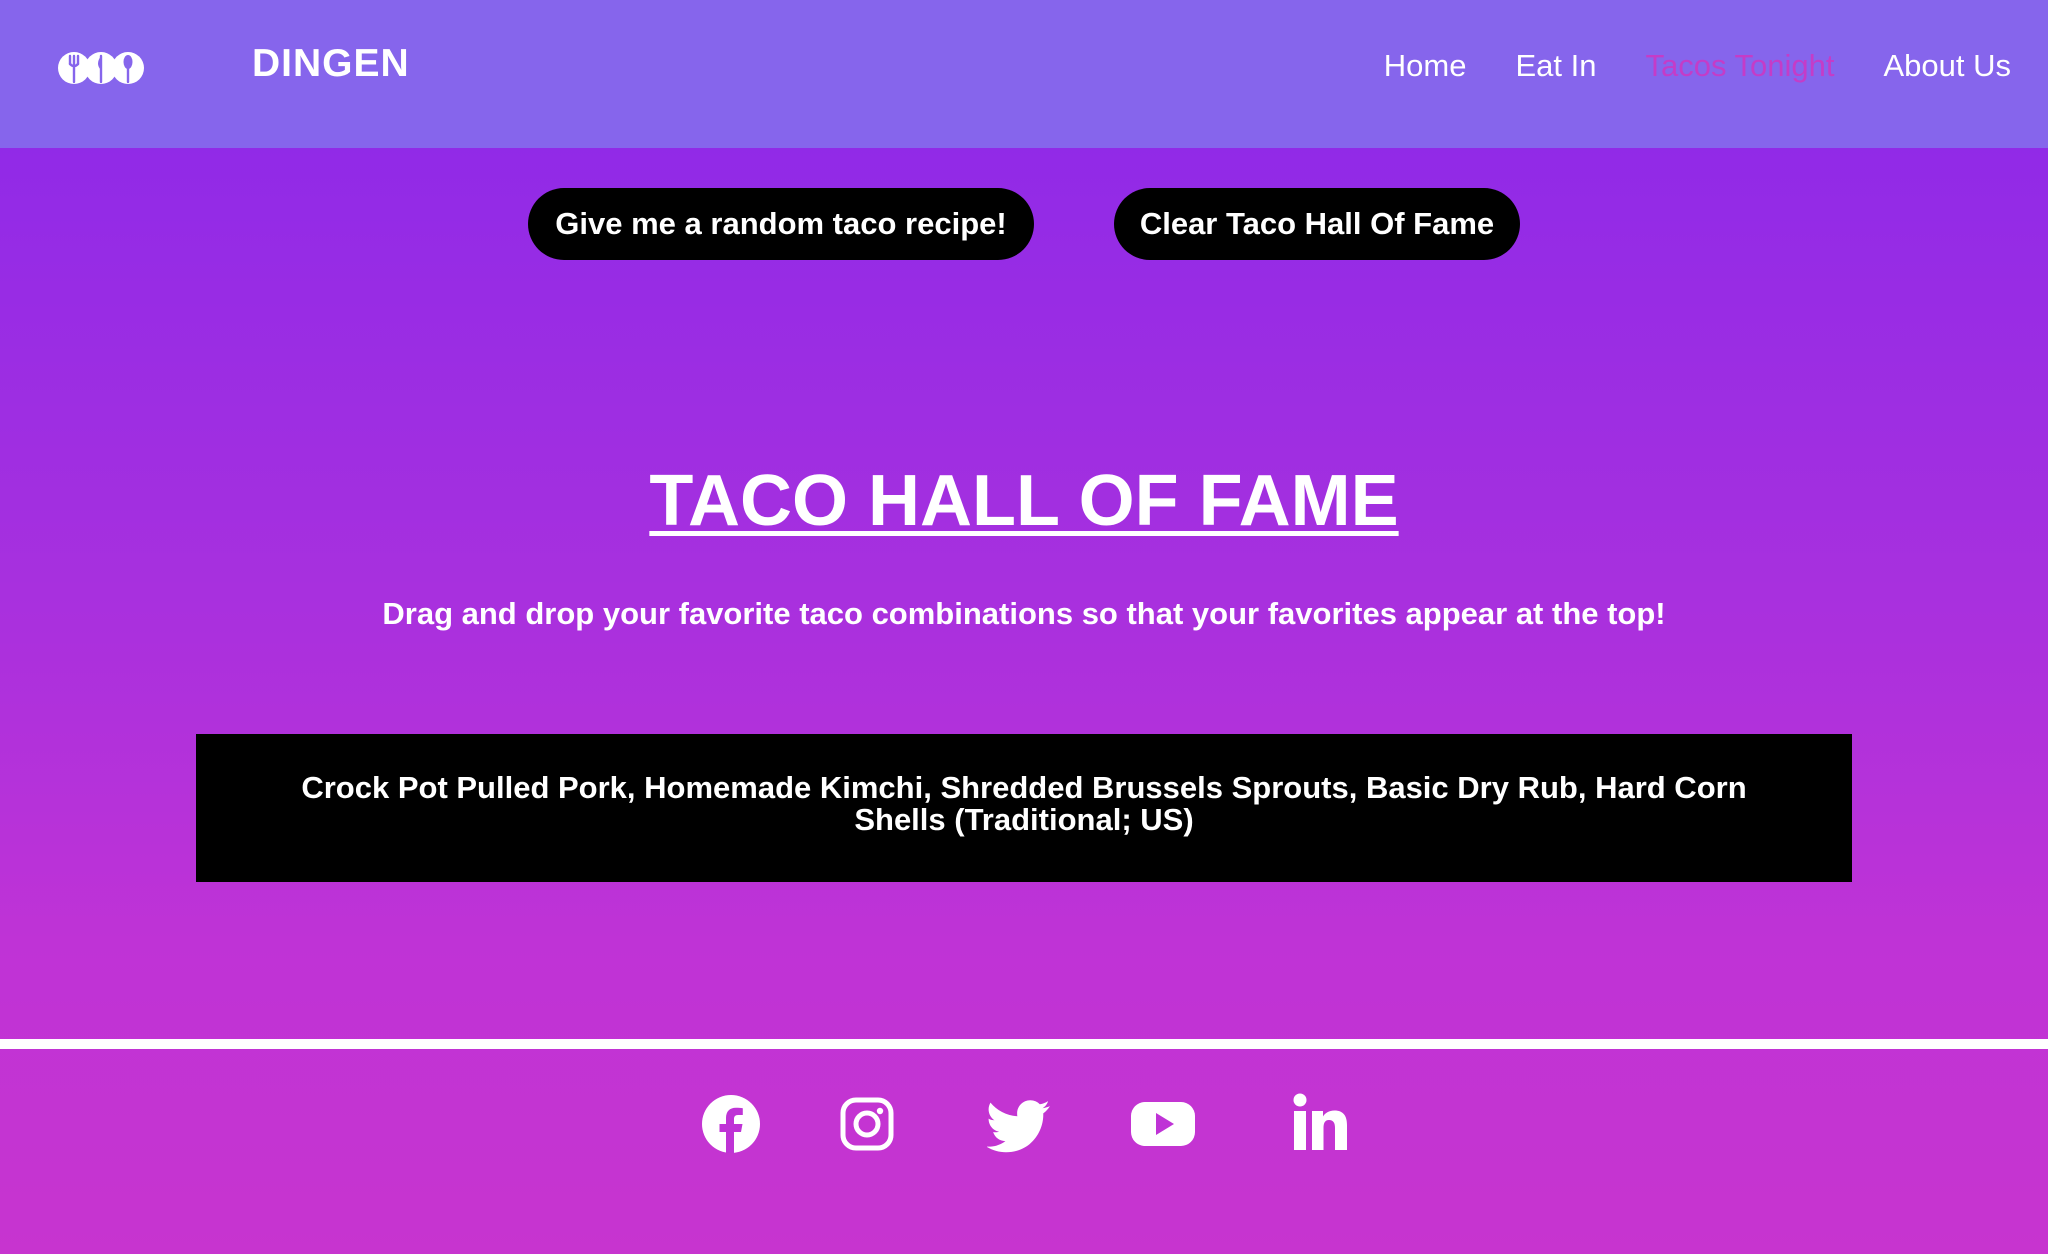  I want to click on youtube-icon, so click(1163, 1124).